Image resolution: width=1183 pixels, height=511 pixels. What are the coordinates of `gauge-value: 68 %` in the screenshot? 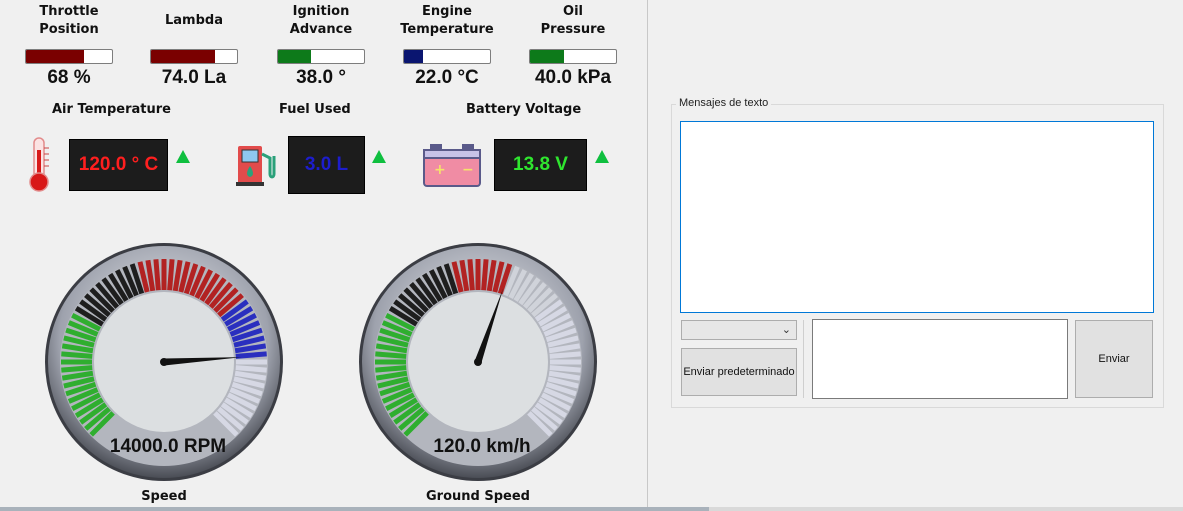 It's located at (69, 77).